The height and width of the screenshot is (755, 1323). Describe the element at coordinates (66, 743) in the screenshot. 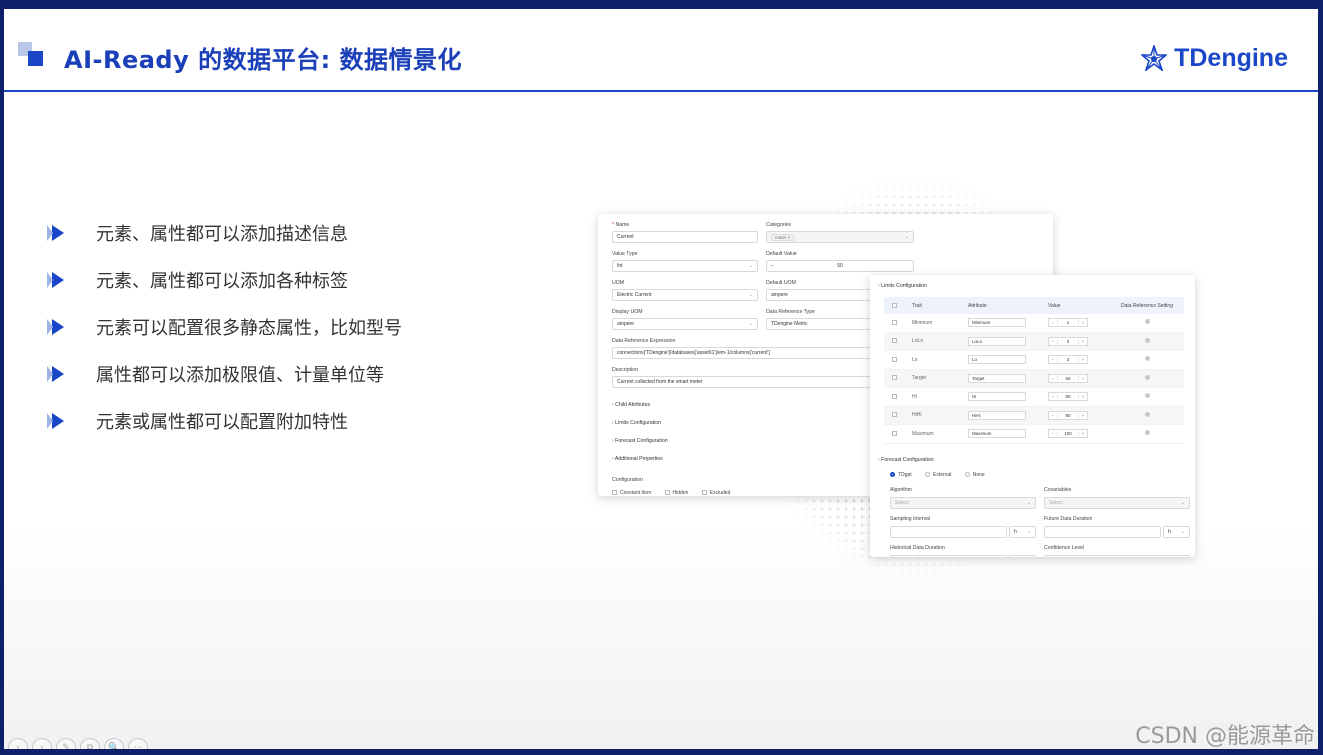

I see `pen-tool-button: ✎` at that location.